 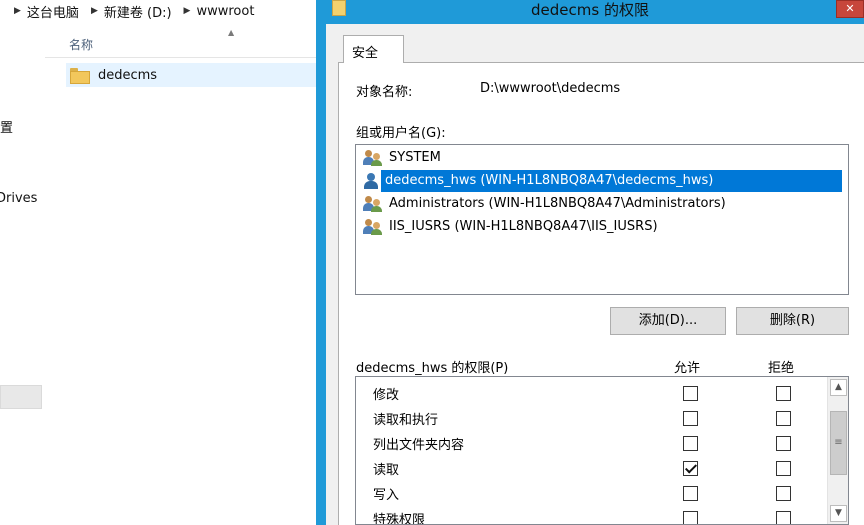 I want to click on allow-column-header: 允许, so click(x=687, y=368).